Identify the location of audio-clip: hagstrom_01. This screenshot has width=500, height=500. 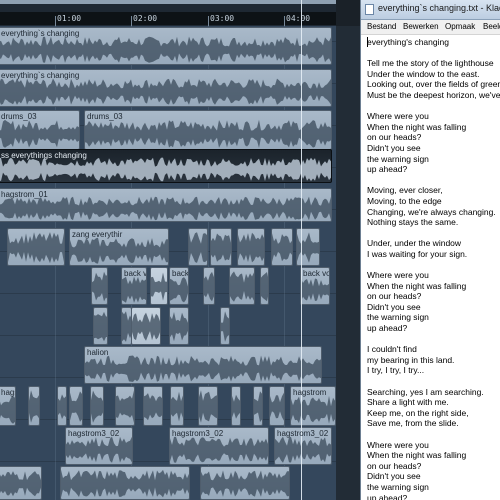
(166, 205).